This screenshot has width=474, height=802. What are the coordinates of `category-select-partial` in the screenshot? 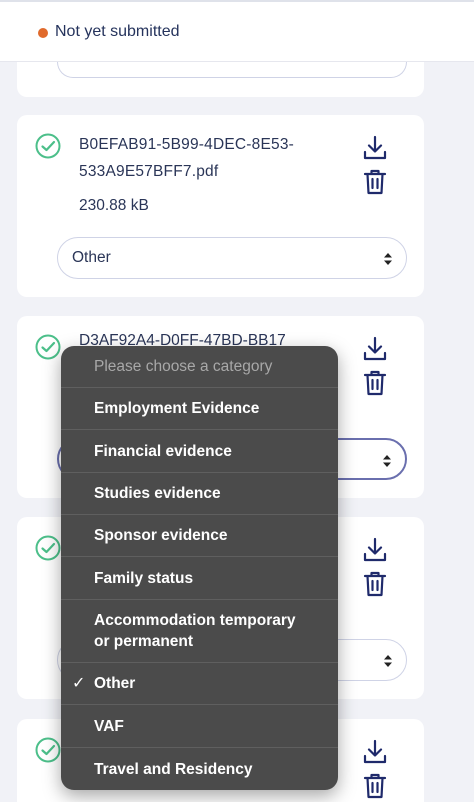 It's located at (232, 70).